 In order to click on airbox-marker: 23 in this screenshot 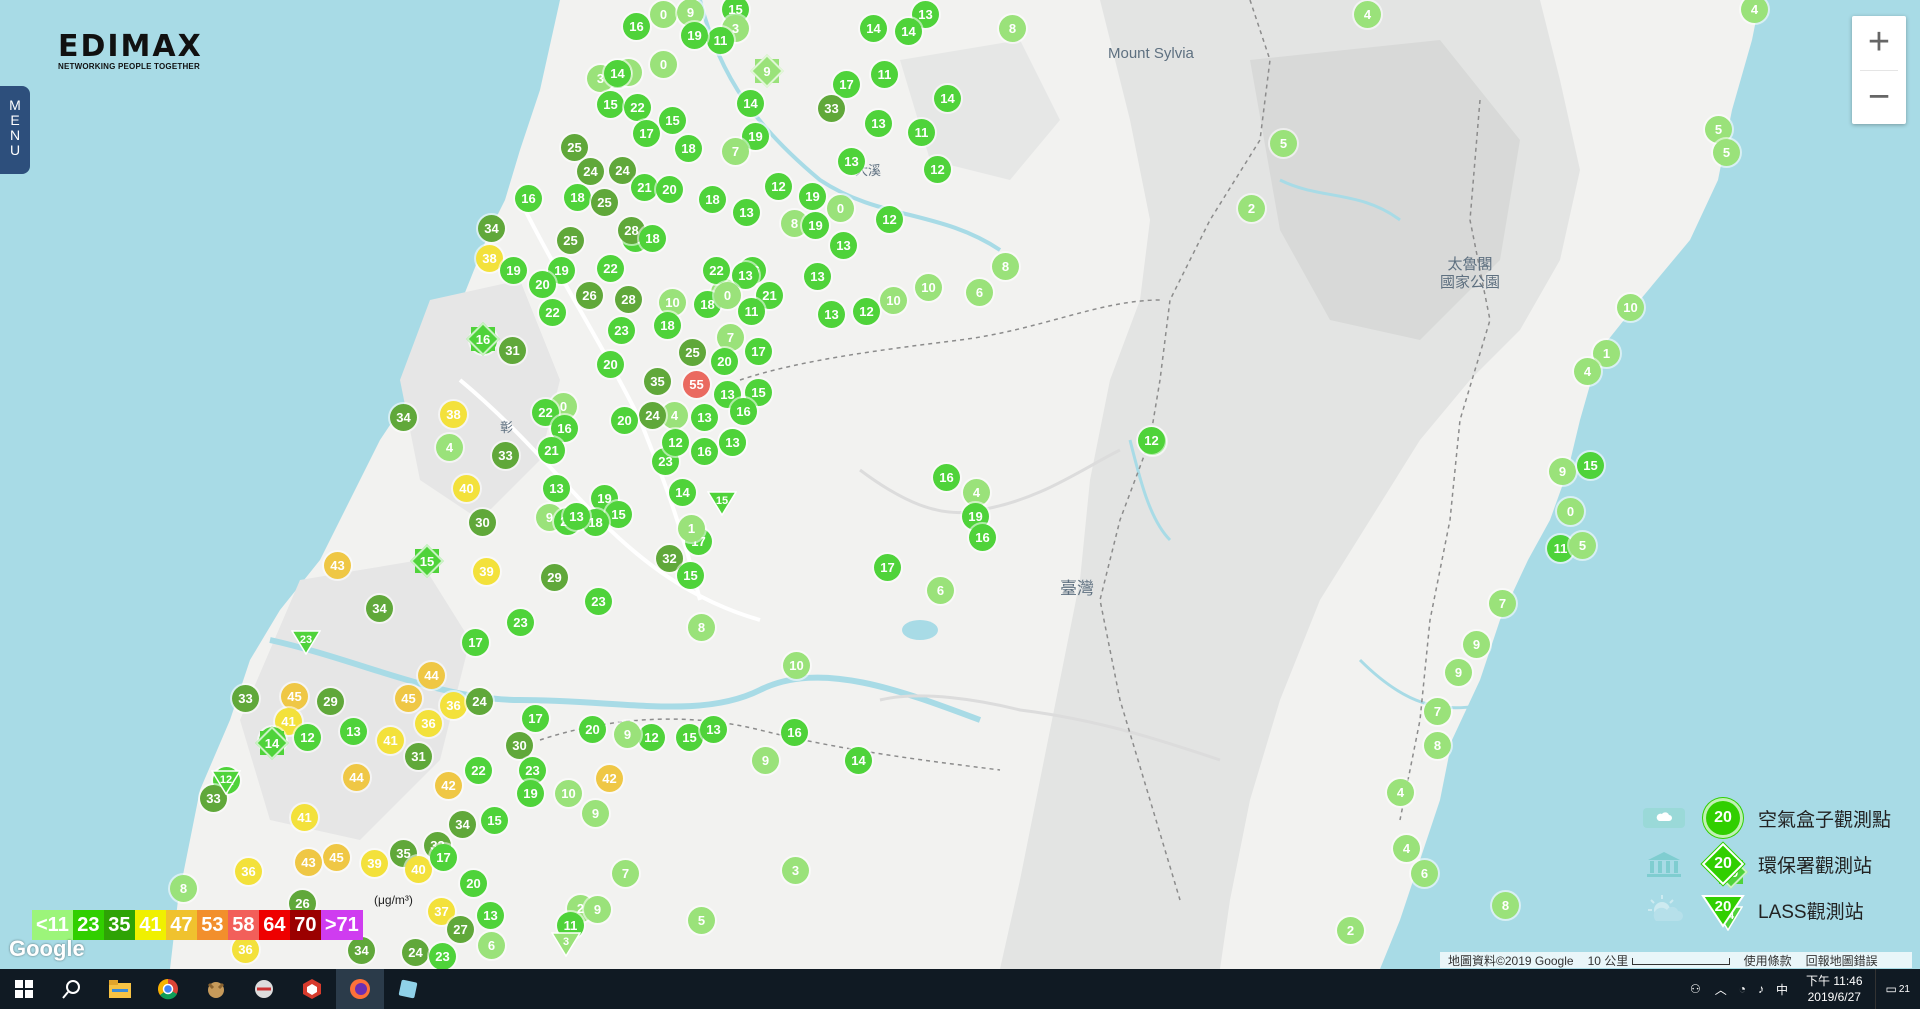, I will do `click(442, 956)`.